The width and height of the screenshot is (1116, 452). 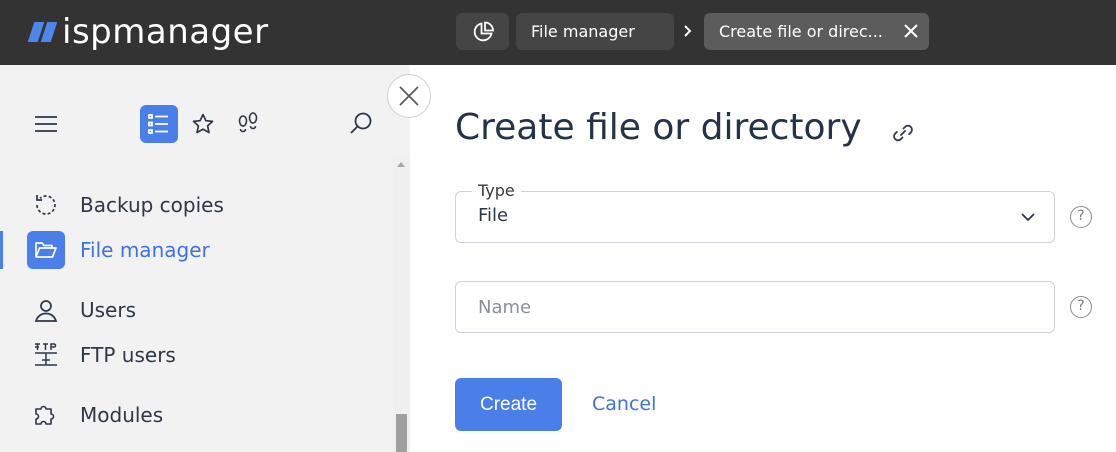 What do you see at coordinates (401, 304) in the screenshot?
I see `sidebar-scrollbar` at bounding box center [401, 304].